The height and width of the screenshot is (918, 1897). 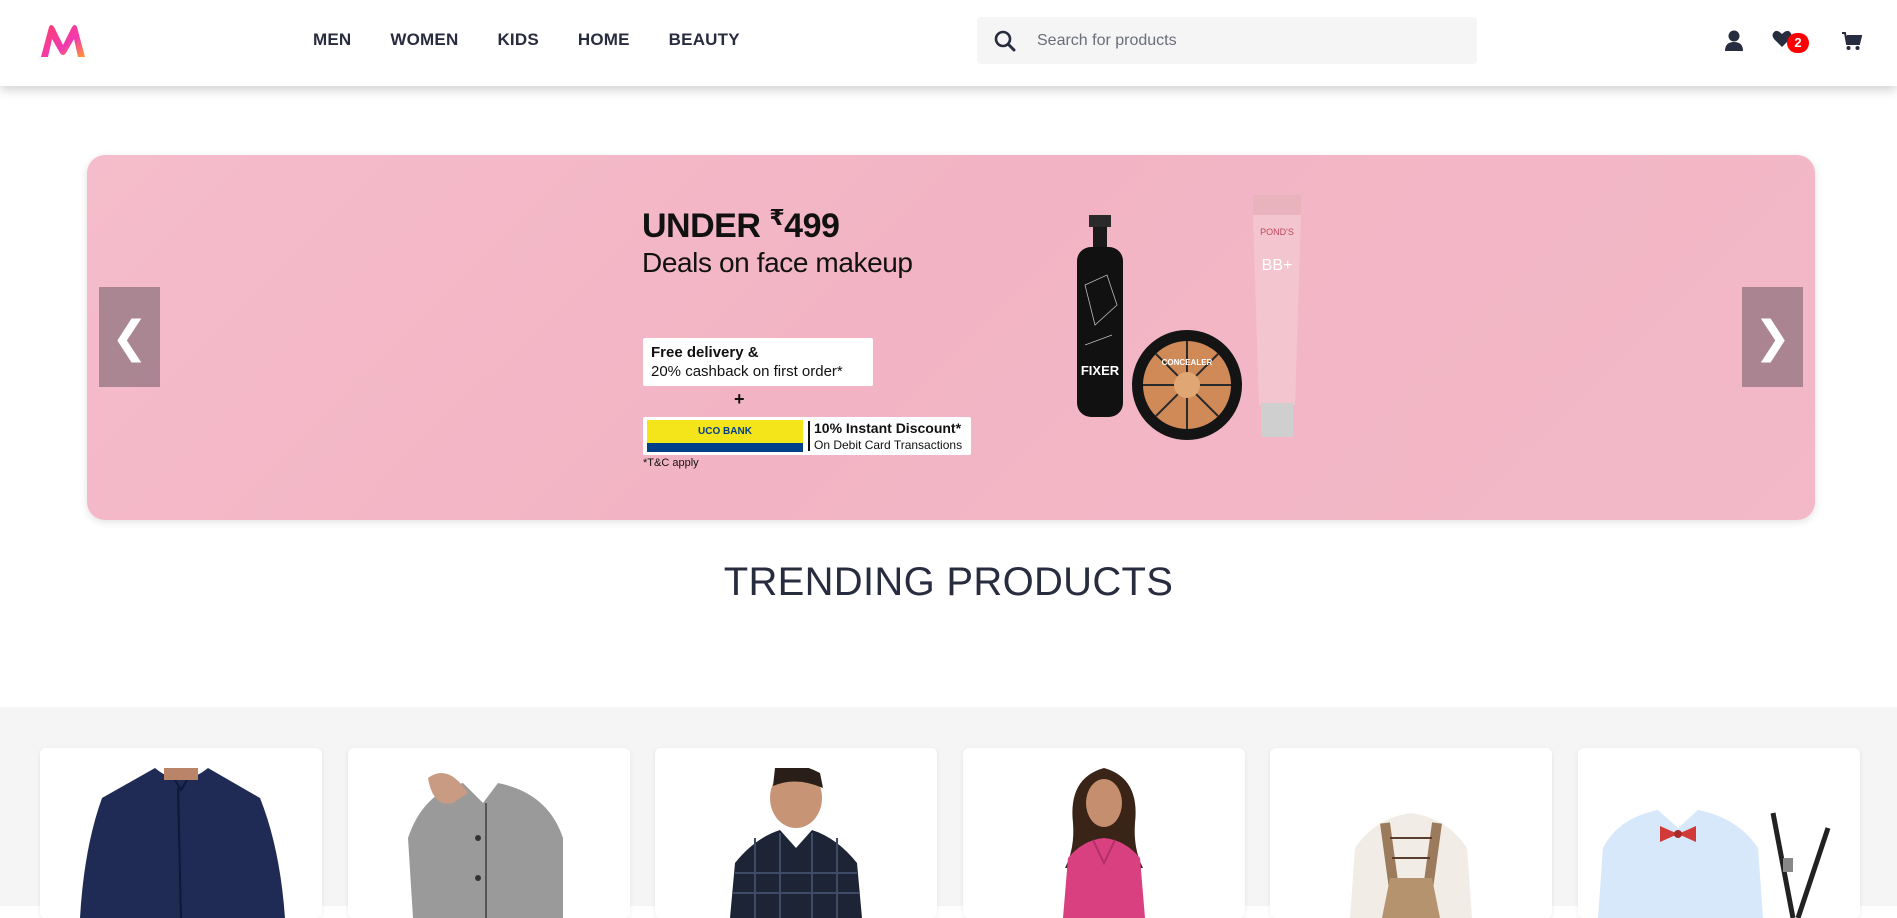 What do you see at coordinates (671, 463) in the screenshot?
I see `terms-note: *T&C apply` at bounding box center [671, 463].